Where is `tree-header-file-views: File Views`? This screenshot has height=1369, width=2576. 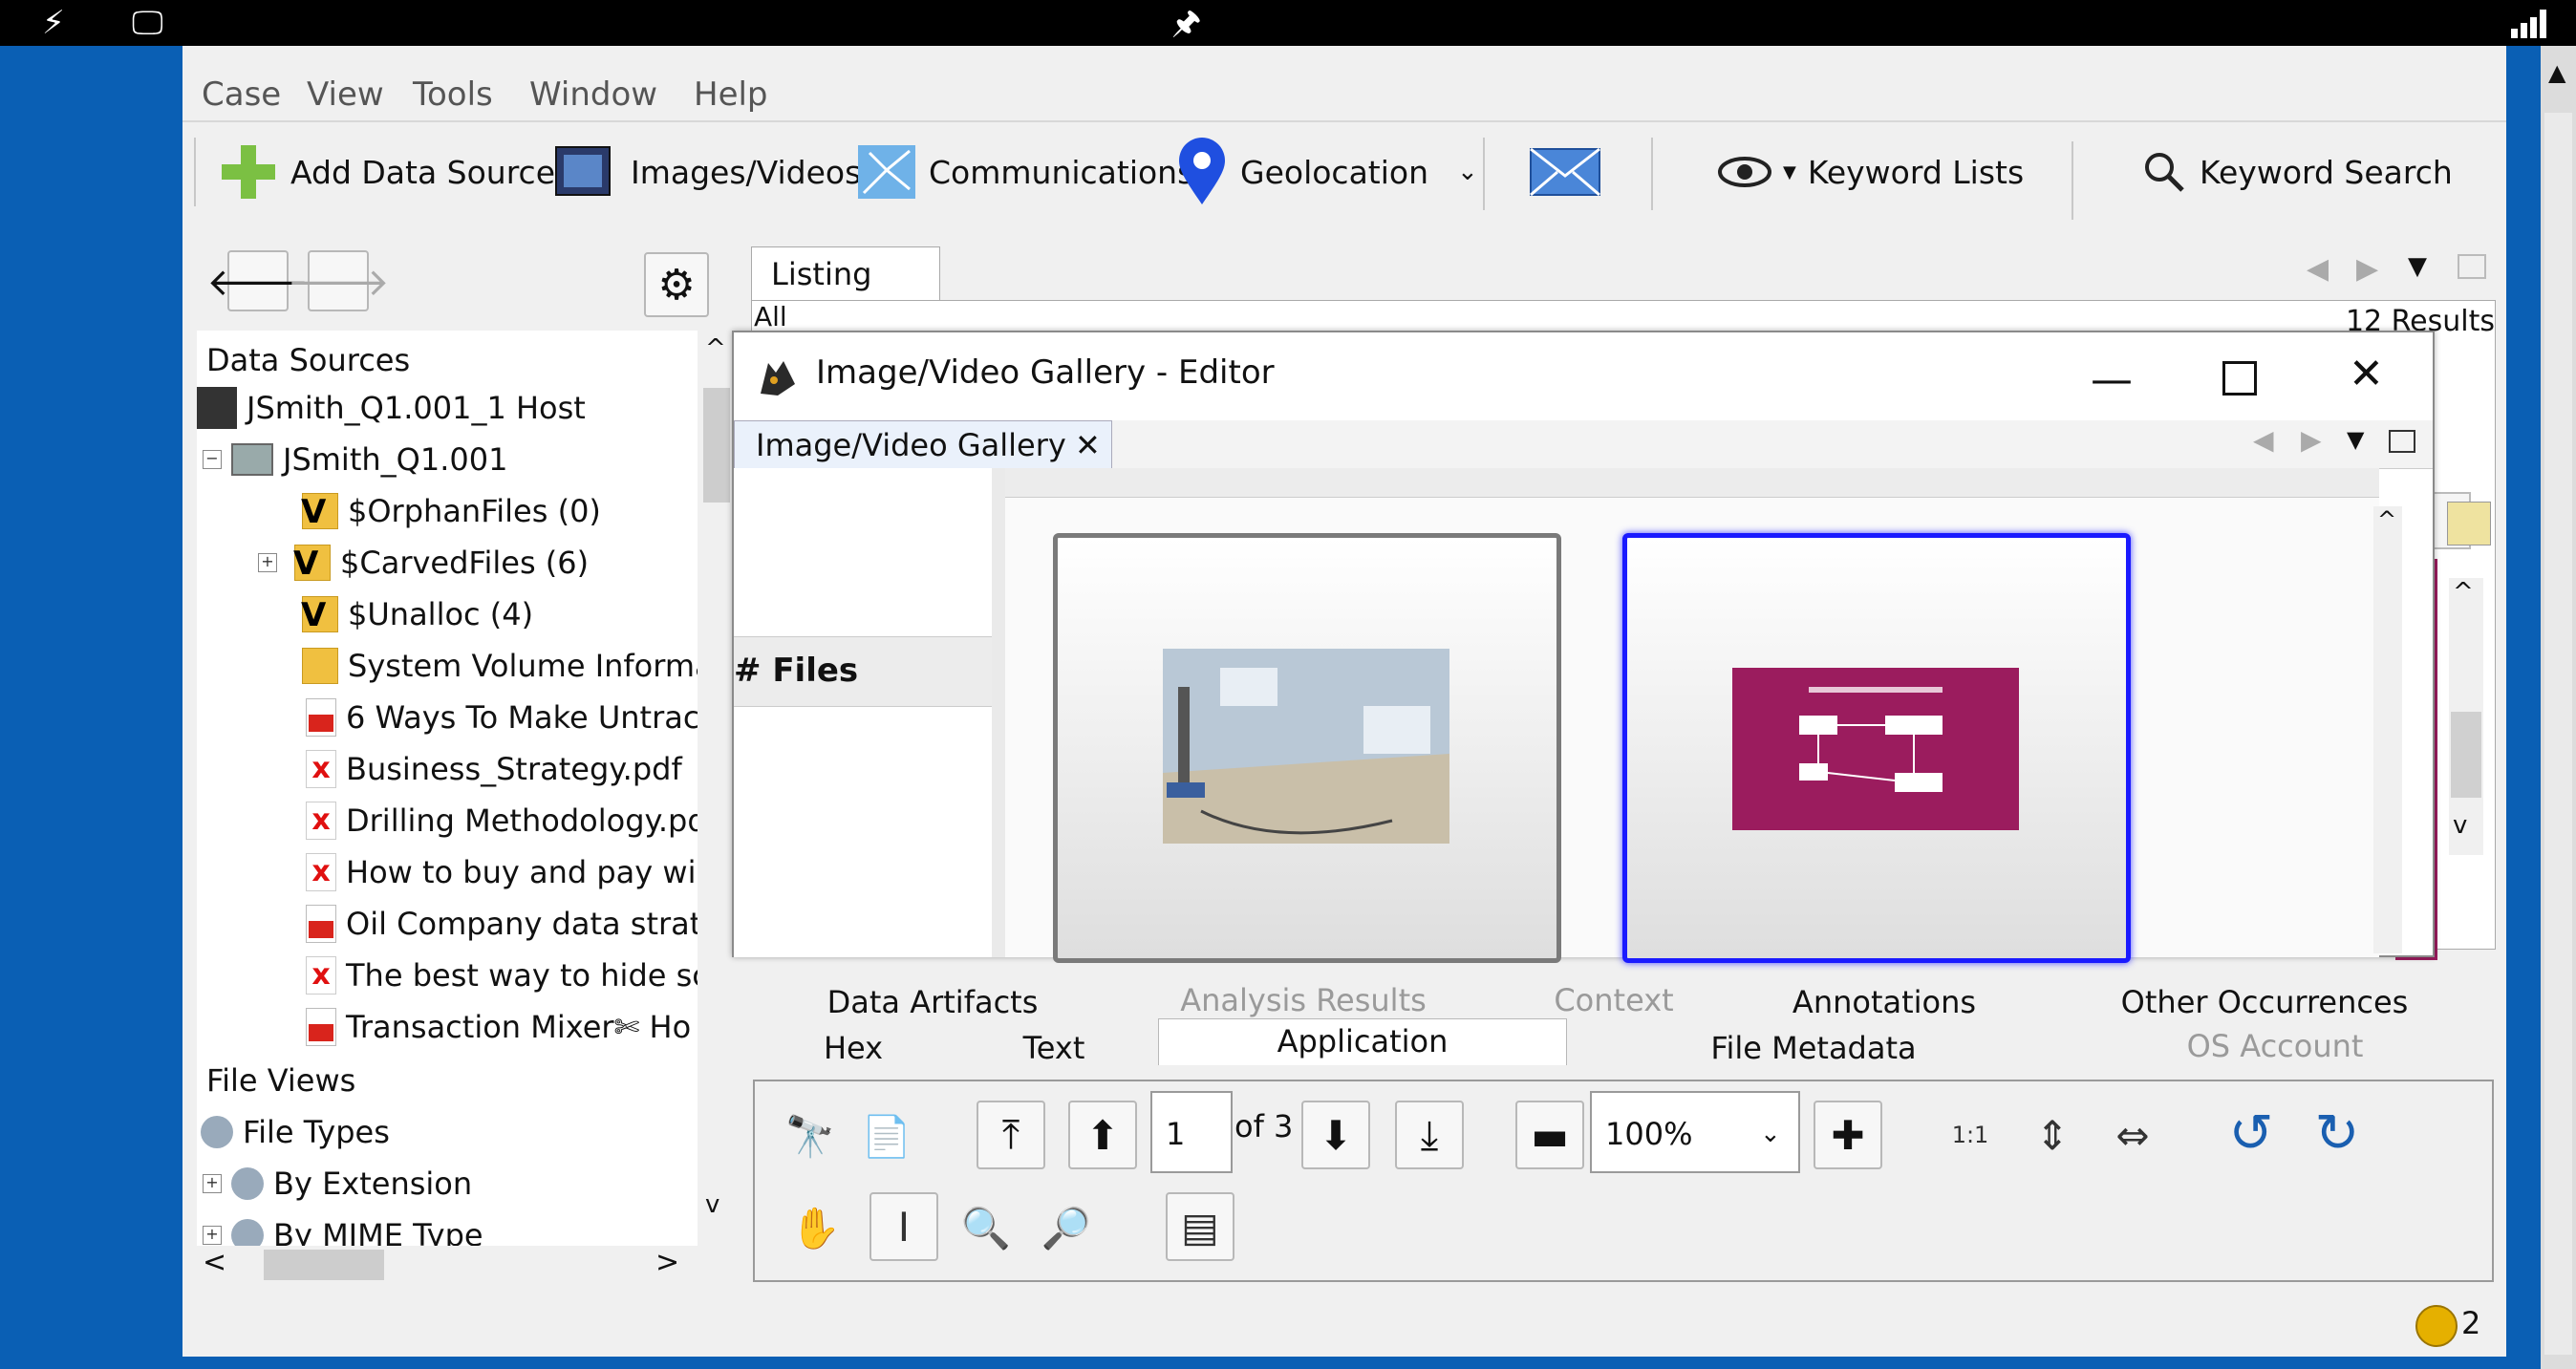 tree-header-file-views: File Views is located at coordinates (280, 1080).